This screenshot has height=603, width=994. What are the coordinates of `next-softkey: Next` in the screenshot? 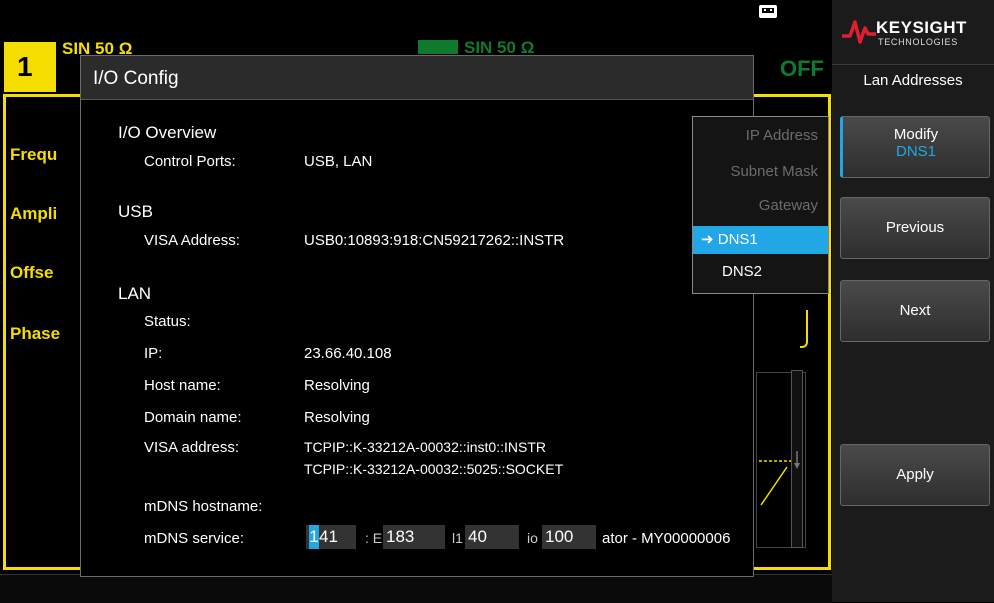 It's located at (915, 311).